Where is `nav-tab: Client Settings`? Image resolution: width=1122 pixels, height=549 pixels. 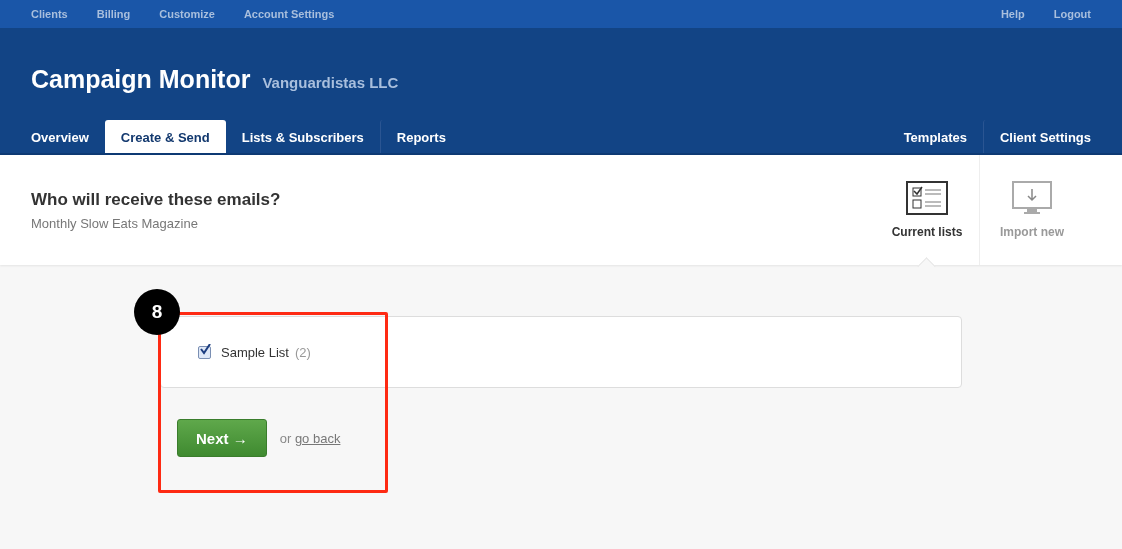
nav-tab: Client Settings is located at coordinates (1045, 136).